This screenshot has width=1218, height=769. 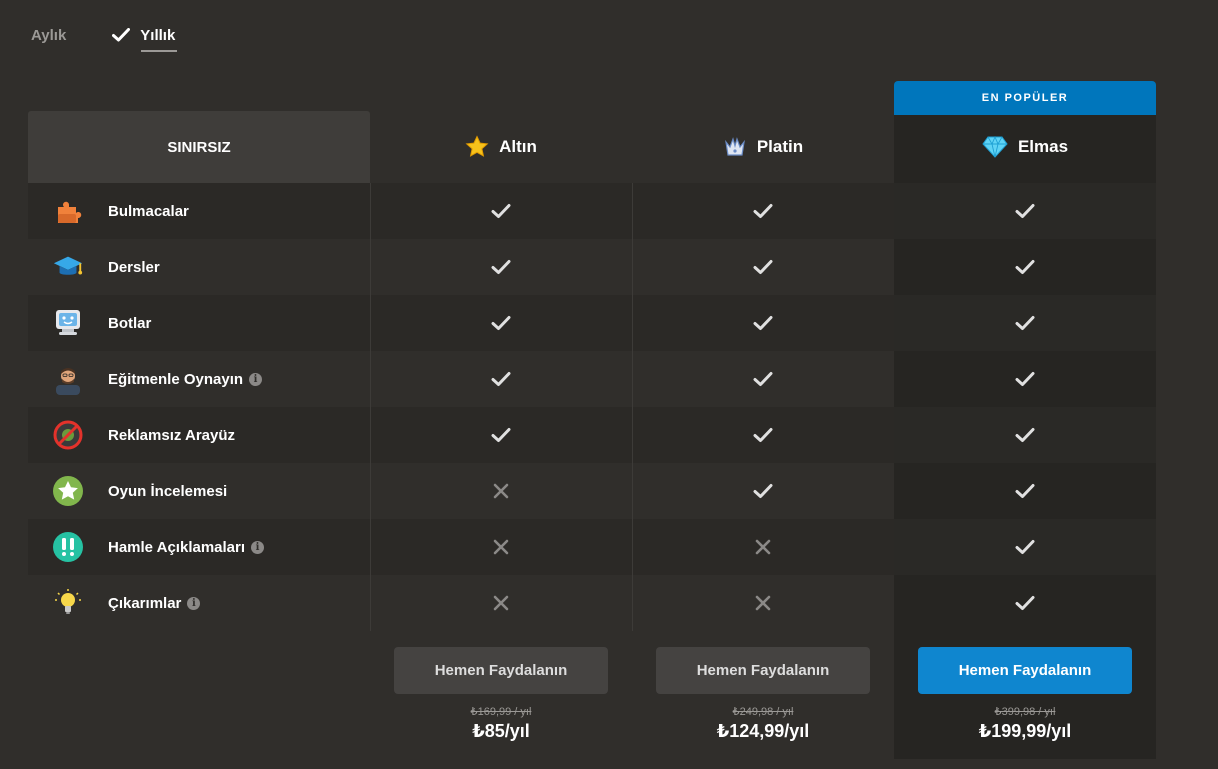 I want to click on price-block-diamond: ₺399,98 / yıl ₺199,99/yıl, so click(x=1025, y=723).